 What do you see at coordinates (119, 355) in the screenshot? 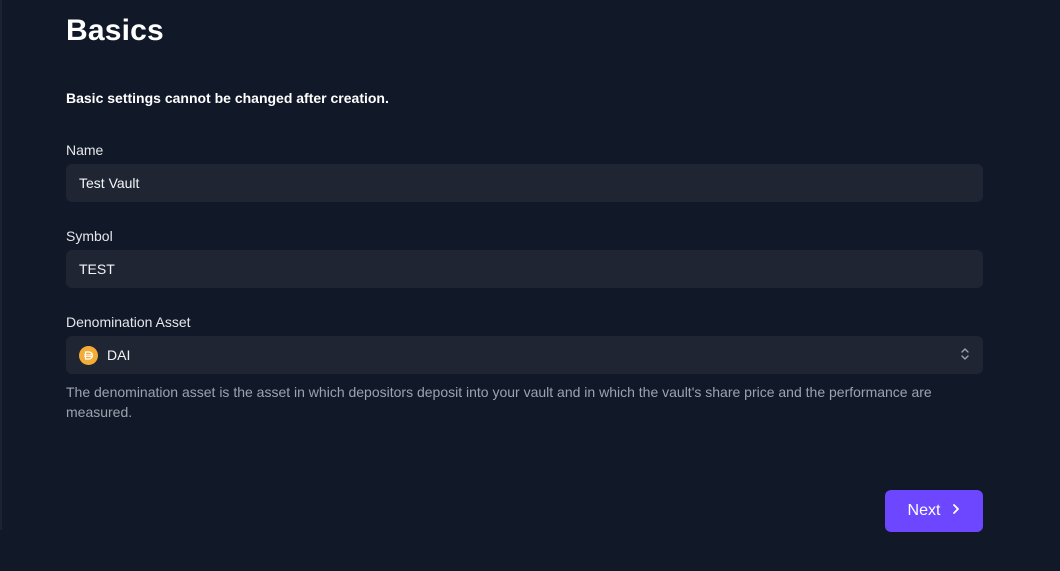
I see `denomination-value: DAI` at bounding box center [119, 355].